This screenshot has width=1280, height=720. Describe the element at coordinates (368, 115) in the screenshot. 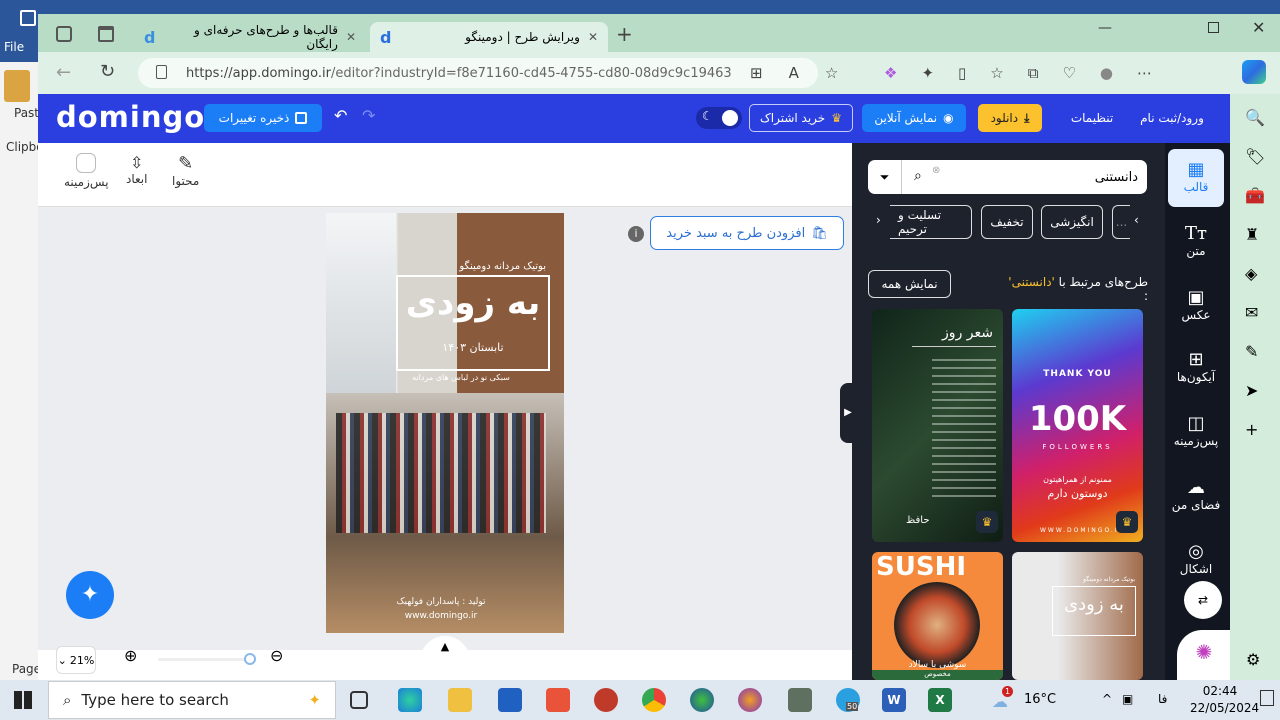

I see `redo-button: ↷` at that location.